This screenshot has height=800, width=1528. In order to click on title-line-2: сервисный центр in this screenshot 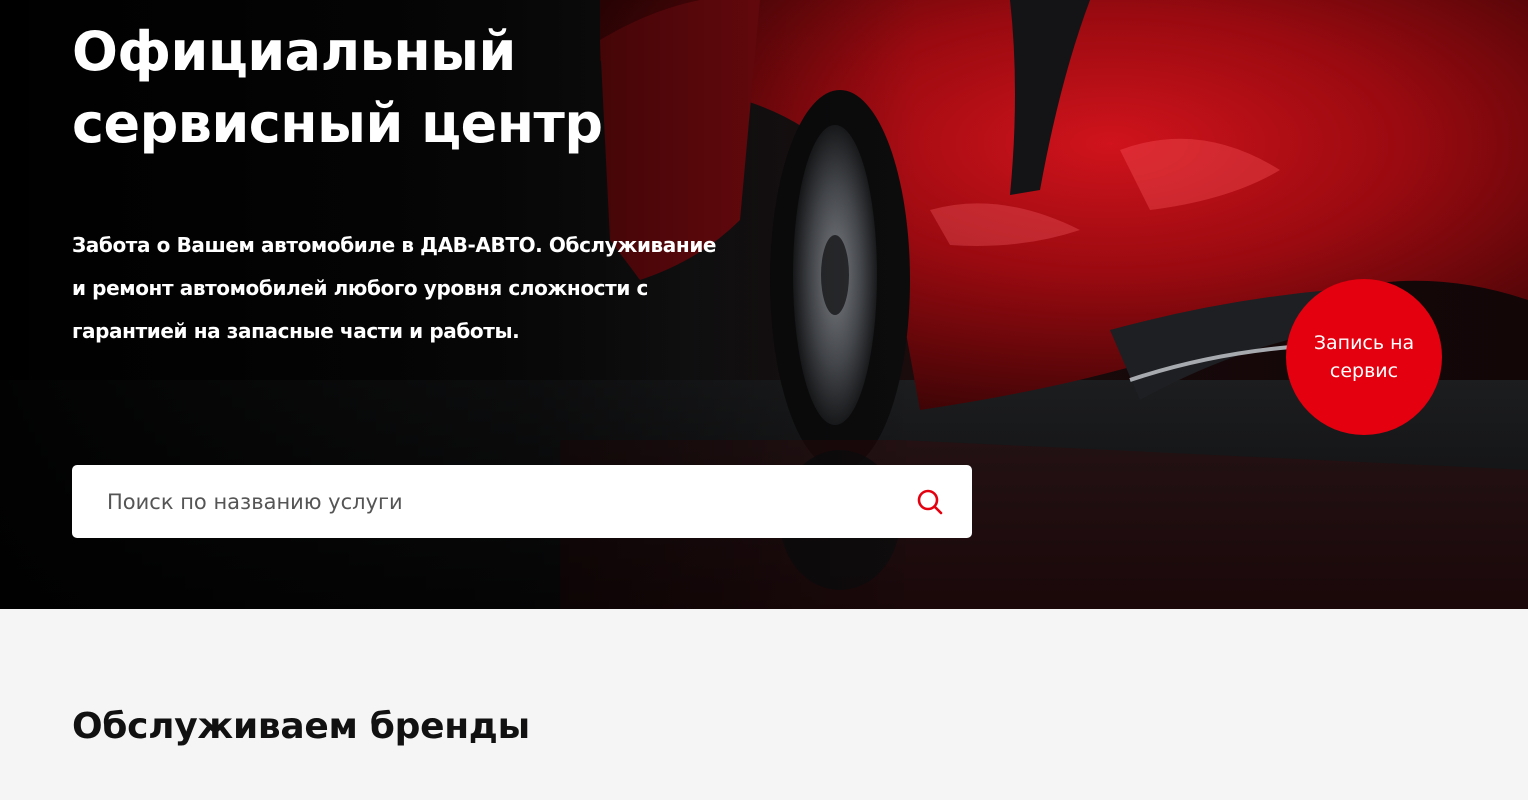, I will do `click(337, 123)`.